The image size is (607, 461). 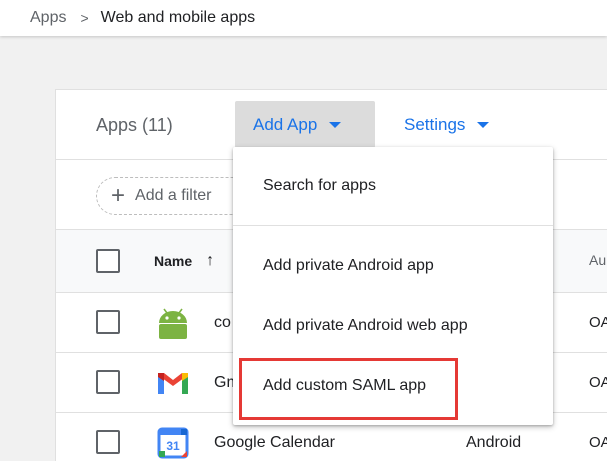 I want to click on menu-divider, so click(x=393, y=225).